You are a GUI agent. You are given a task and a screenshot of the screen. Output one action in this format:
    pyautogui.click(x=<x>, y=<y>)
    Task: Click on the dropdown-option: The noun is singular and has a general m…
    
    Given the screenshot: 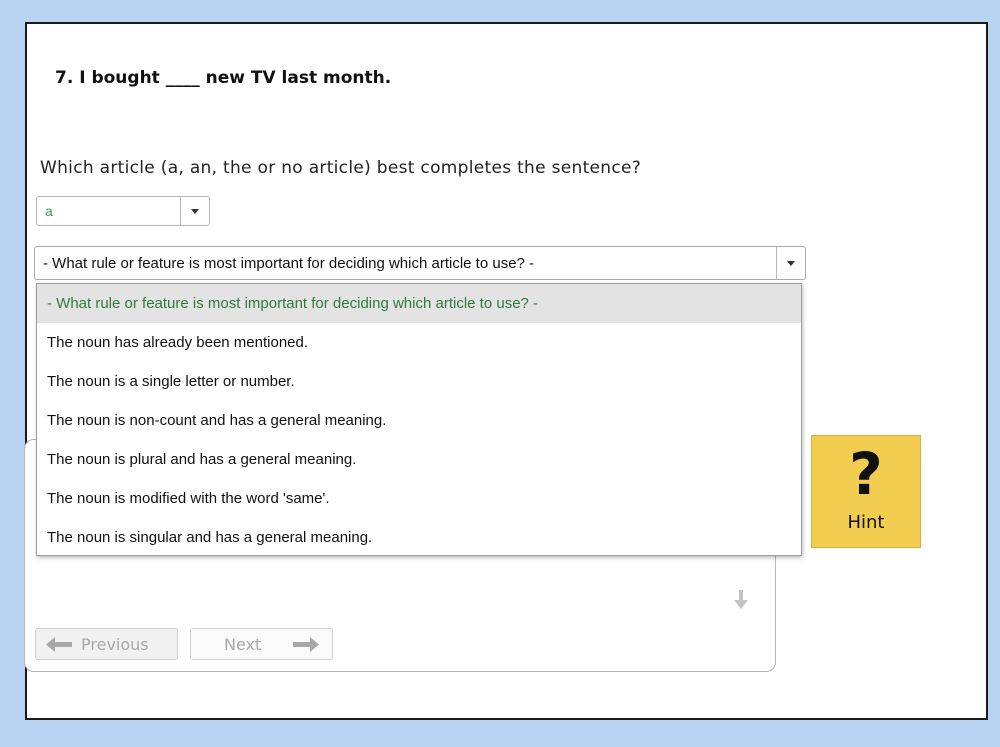 What is the action you would take?
    pyautogui.click(x=419, y=537)
    